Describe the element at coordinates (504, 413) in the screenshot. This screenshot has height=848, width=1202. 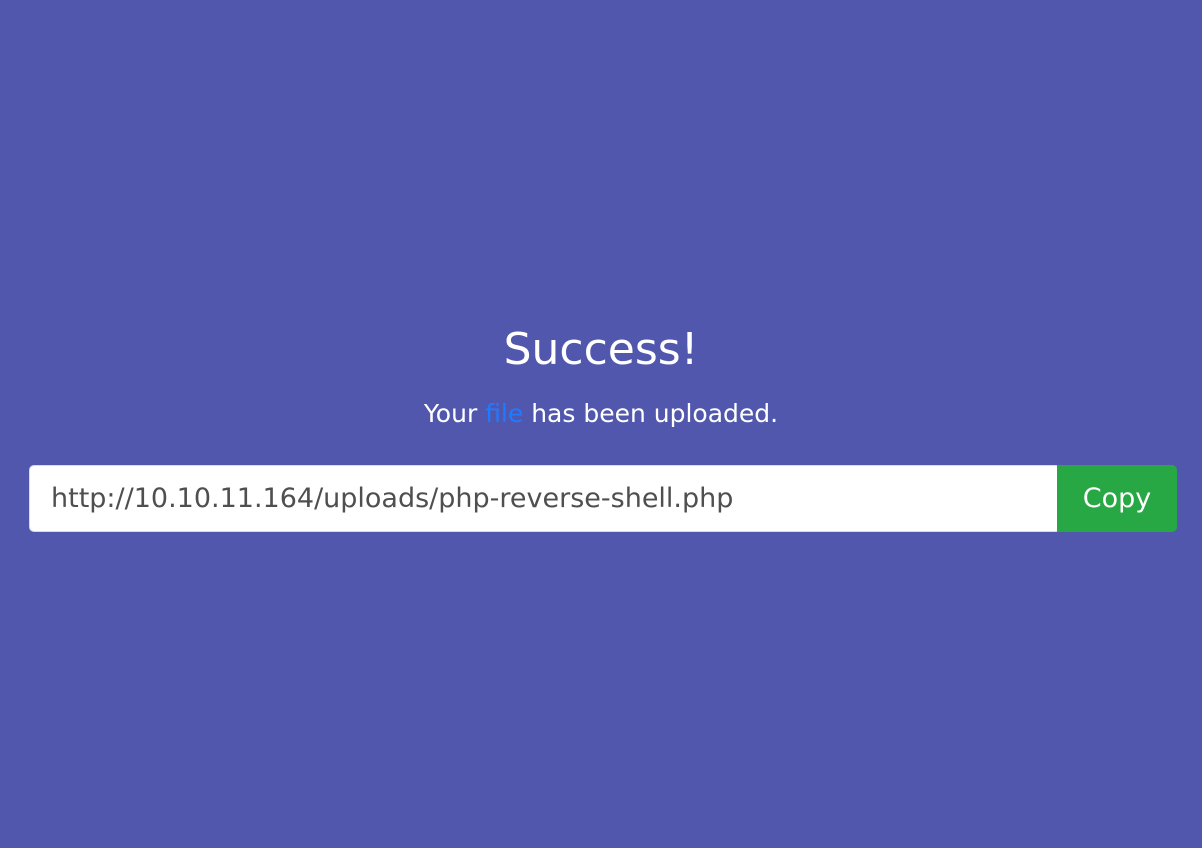
I see `uploaded-file-link: file` at that location.